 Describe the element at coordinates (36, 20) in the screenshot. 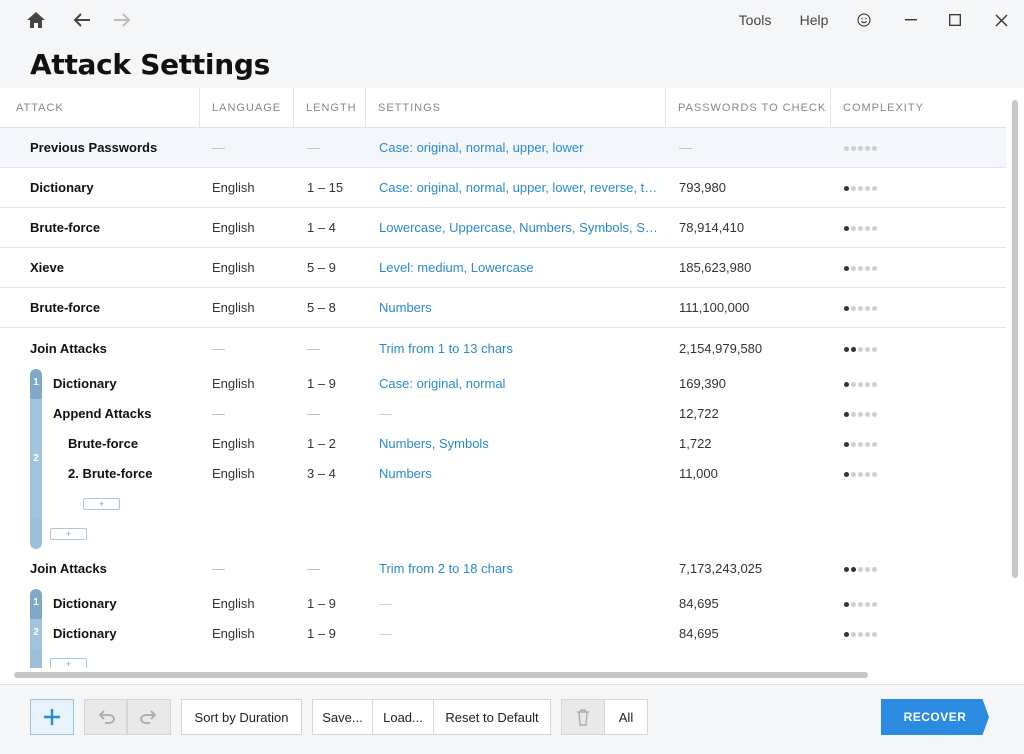

I see `home-icon` at that location.